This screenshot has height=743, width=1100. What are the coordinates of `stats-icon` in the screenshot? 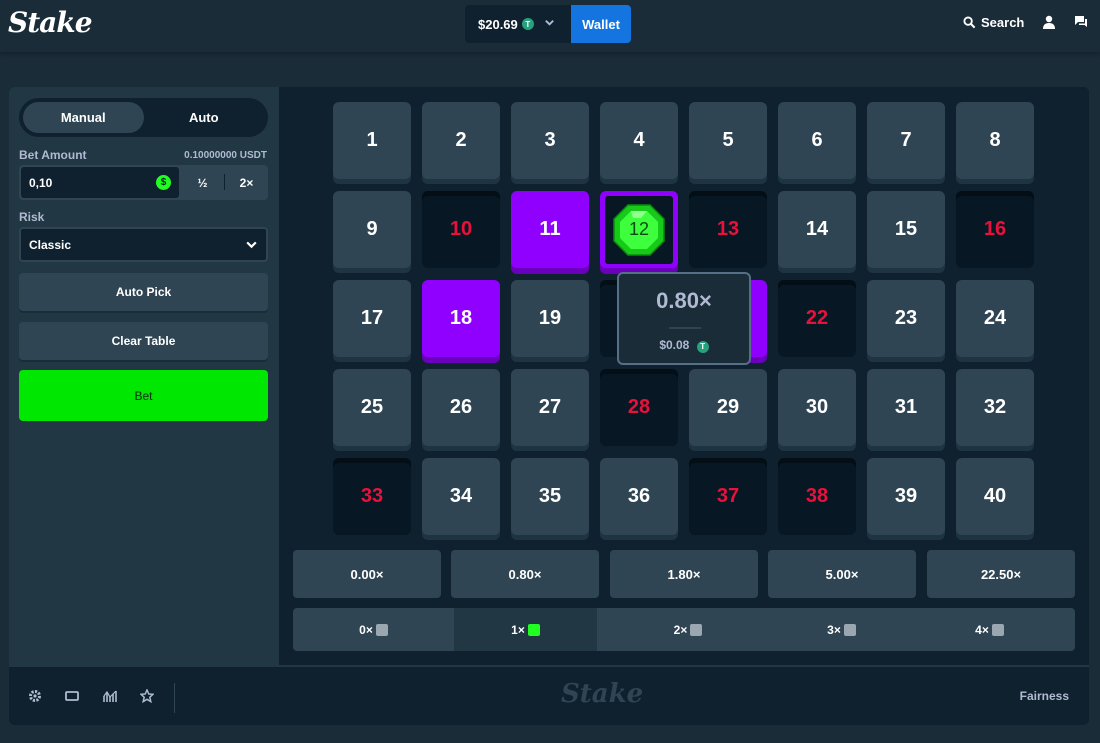 It's located at (110, 696).